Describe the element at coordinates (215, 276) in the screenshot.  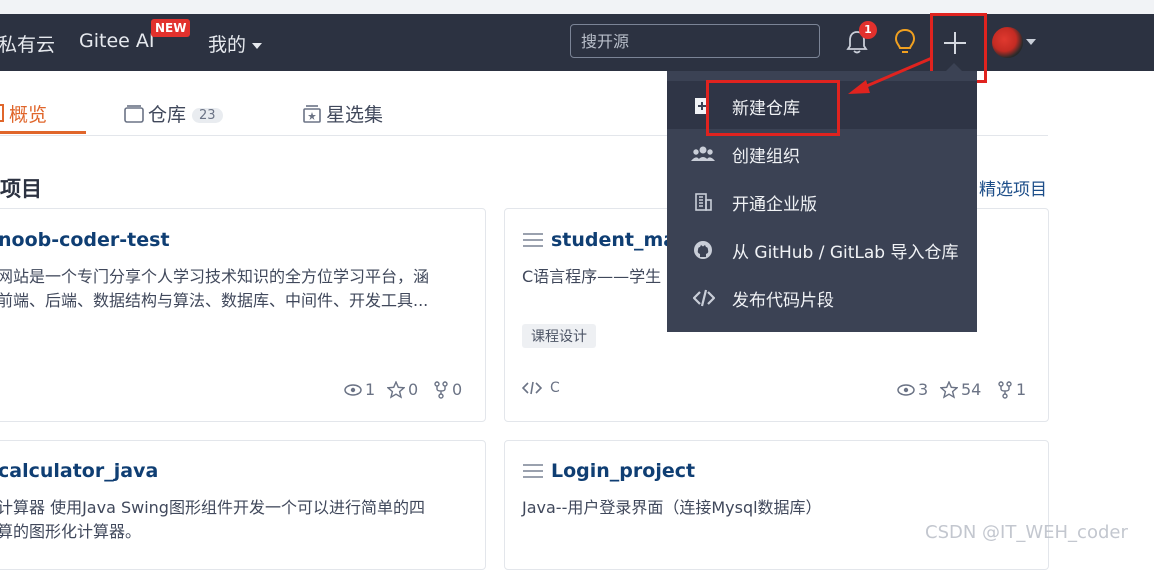
I see `project-description: 网站是一个专门分享个人学习技术知识的全方位学习平台，涵` at that location.